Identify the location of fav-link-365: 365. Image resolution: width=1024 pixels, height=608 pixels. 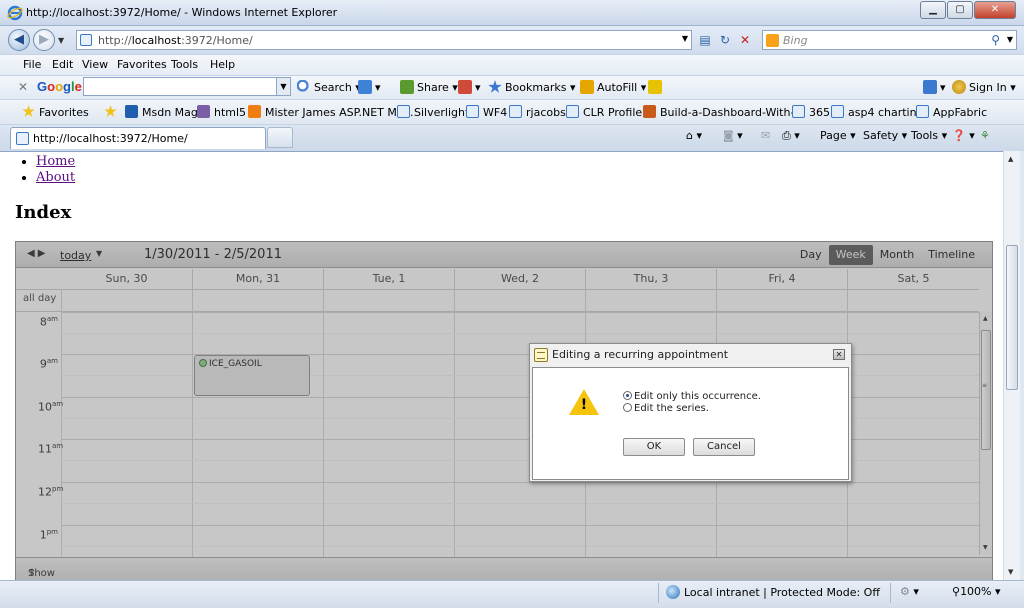
(811, 112).